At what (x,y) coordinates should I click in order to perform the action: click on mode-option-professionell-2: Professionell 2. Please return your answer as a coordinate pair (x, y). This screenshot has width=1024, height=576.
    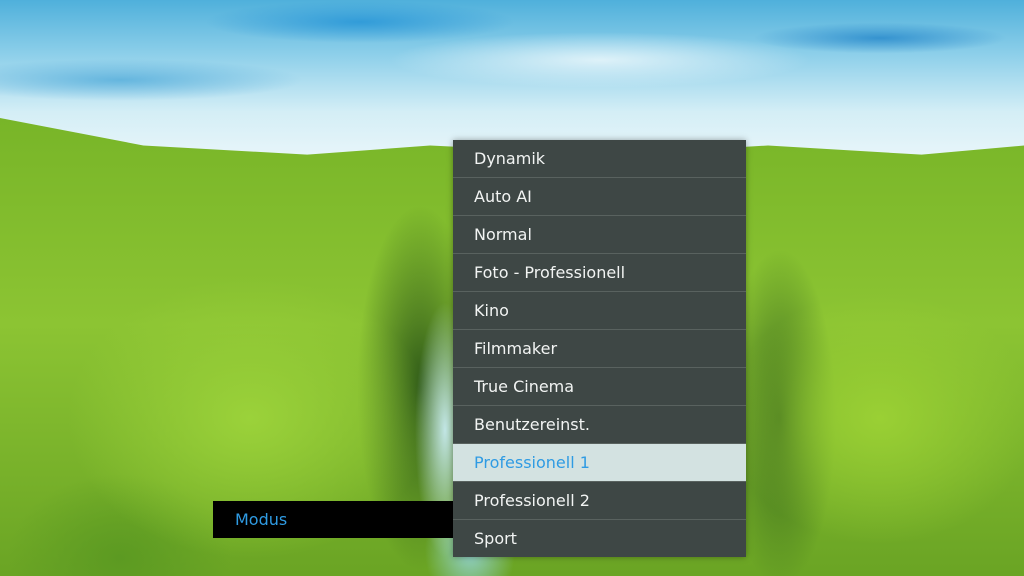
    Looking at the image, I should click on (599, 501).